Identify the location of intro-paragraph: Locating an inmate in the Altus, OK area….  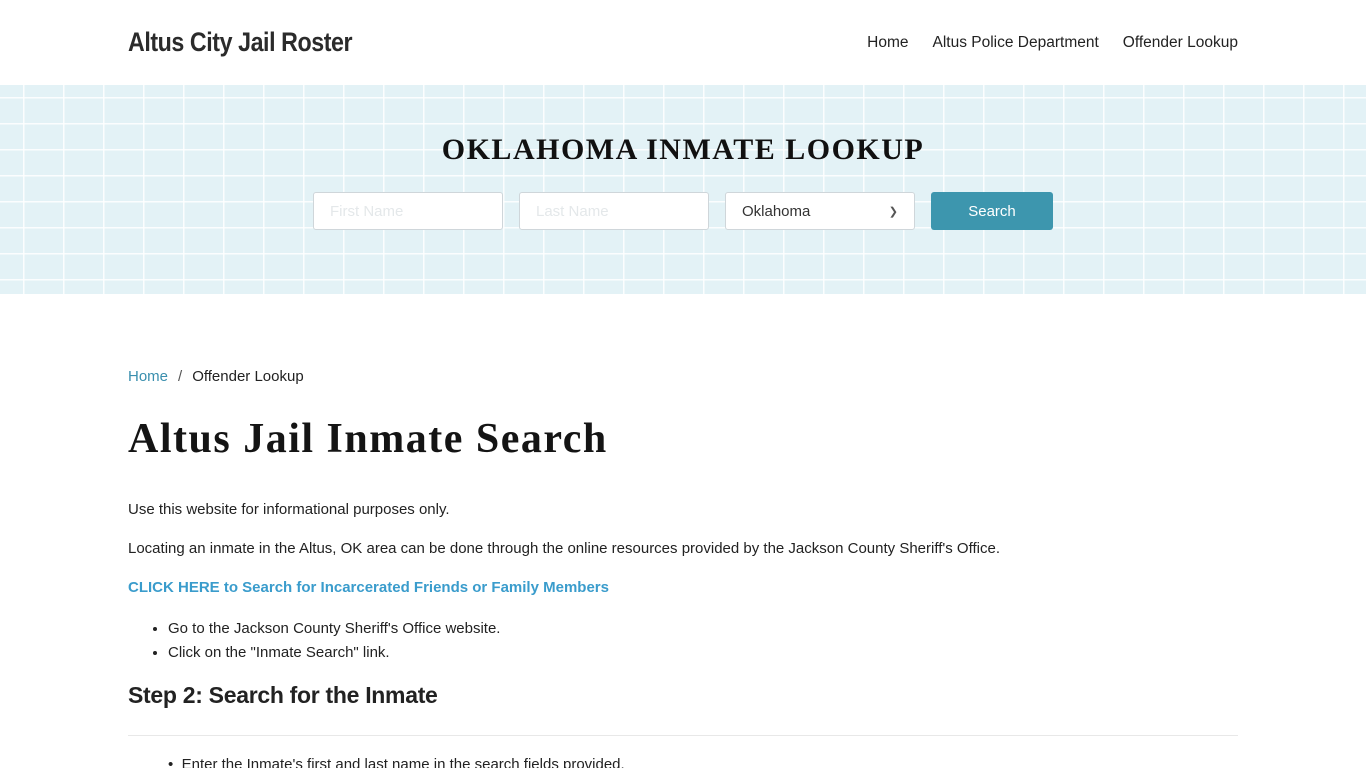
(564, 548).